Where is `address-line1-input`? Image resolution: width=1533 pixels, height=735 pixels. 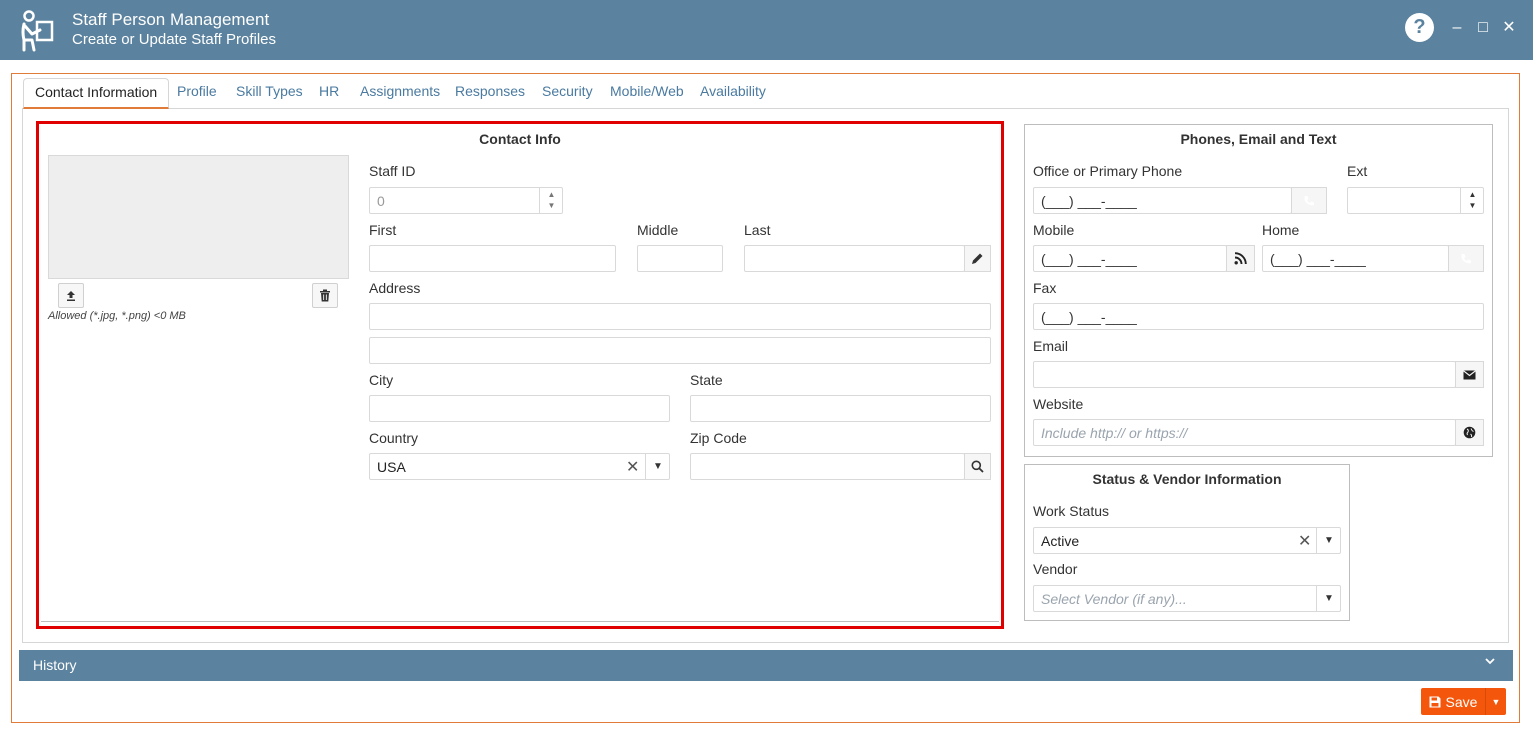 address-line1-input is located at coordinates (680, 316).